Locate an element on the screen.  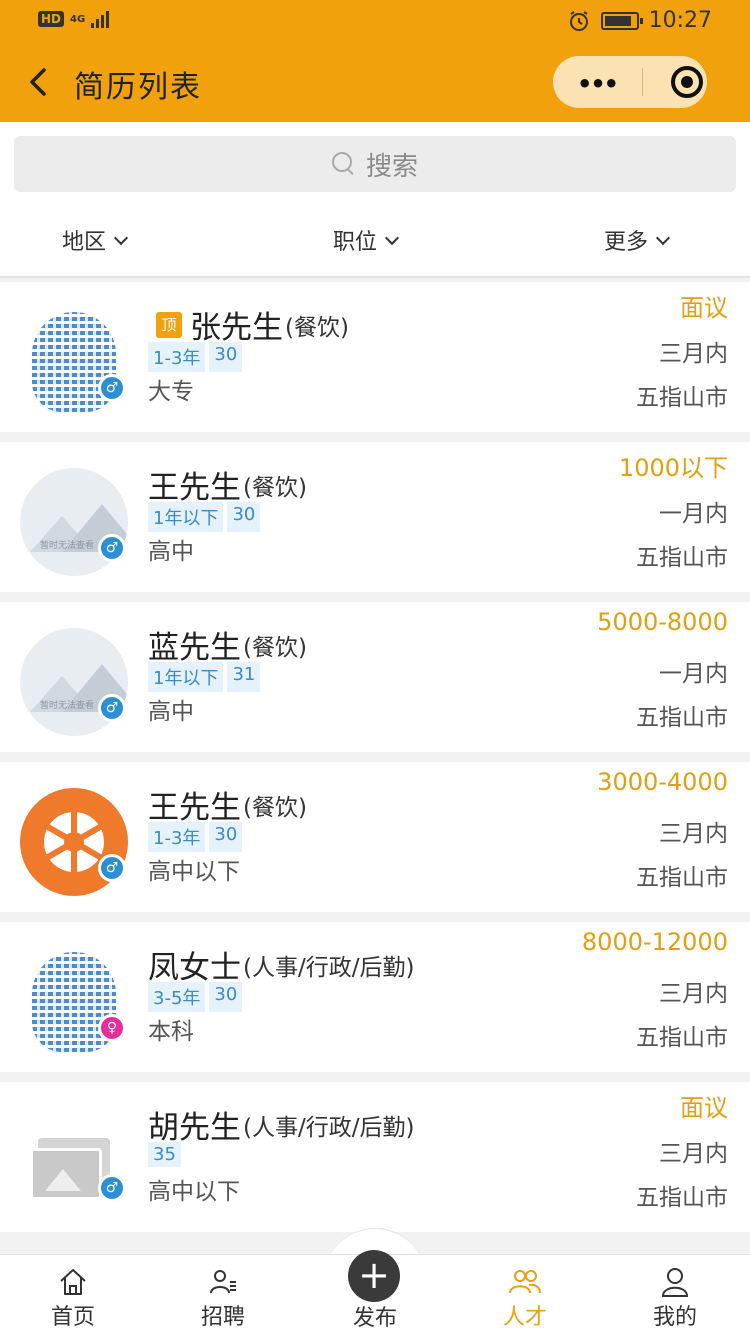
tab-mine: 我的 is located at coordinates (675, 1298).